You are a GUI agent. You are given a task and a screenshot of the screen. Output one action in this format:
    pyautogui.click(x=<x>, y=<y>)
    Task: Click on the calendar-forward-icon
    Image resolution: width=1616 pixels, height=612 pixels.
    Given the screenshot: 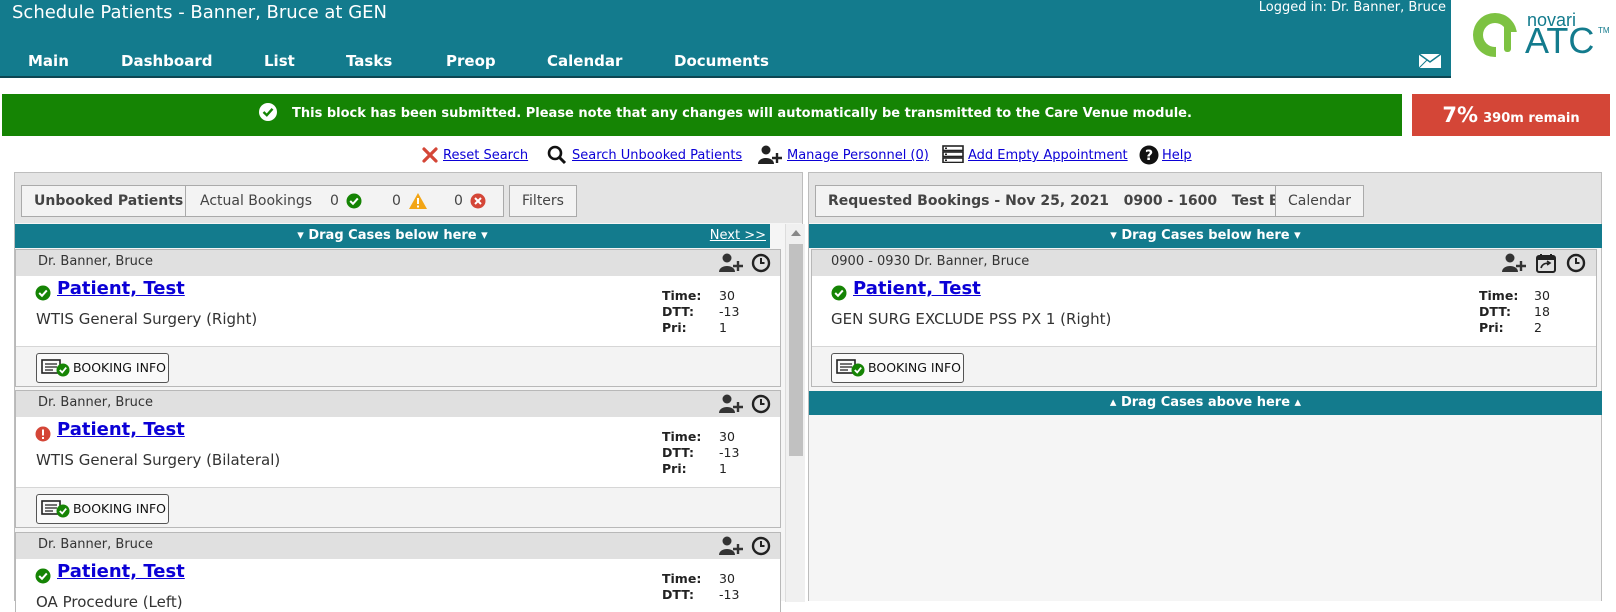 What is the action you would take?
    pyautogui.click(x=1547, y=263)
    